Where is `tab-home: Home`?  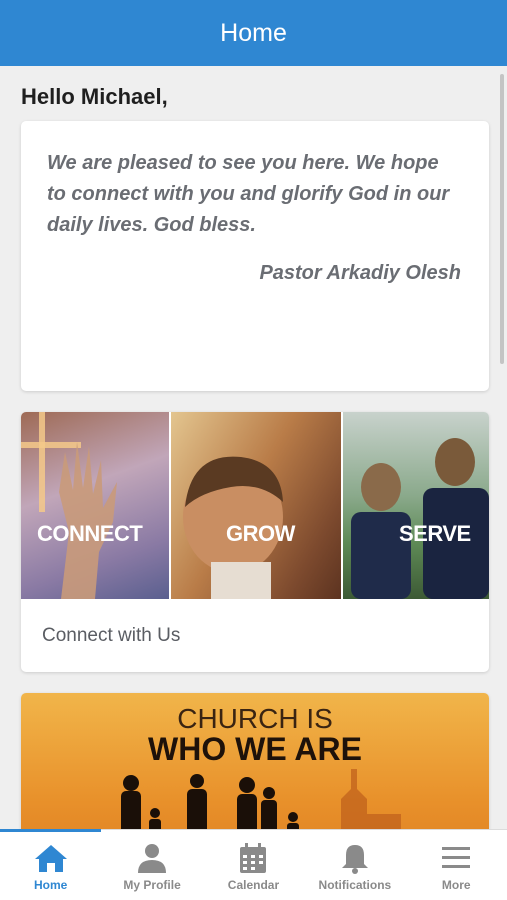 tab-home: Home is located at coordinates (50, 865).